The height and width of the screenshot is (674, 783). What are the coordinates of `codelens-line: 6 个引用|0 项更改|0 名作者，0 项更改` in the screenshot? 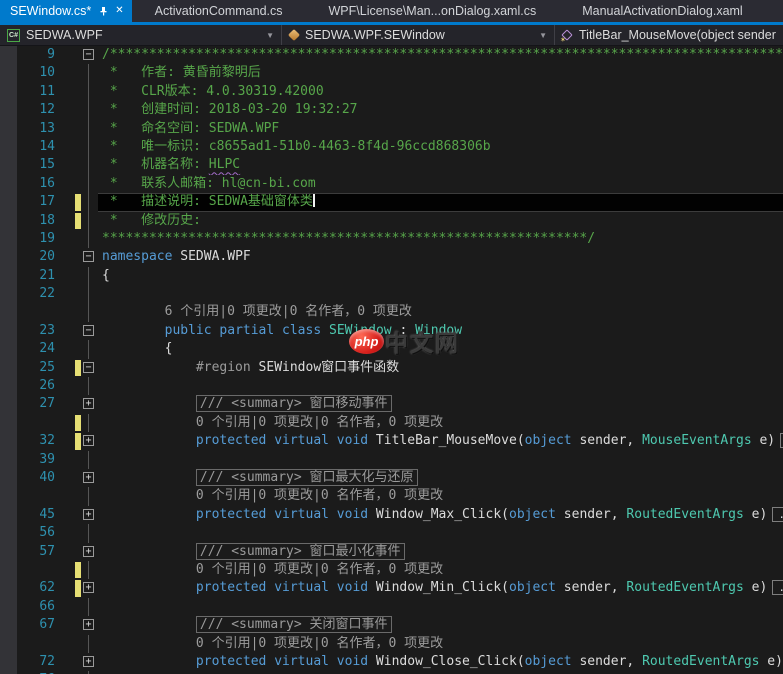 It's located at (440, 312).